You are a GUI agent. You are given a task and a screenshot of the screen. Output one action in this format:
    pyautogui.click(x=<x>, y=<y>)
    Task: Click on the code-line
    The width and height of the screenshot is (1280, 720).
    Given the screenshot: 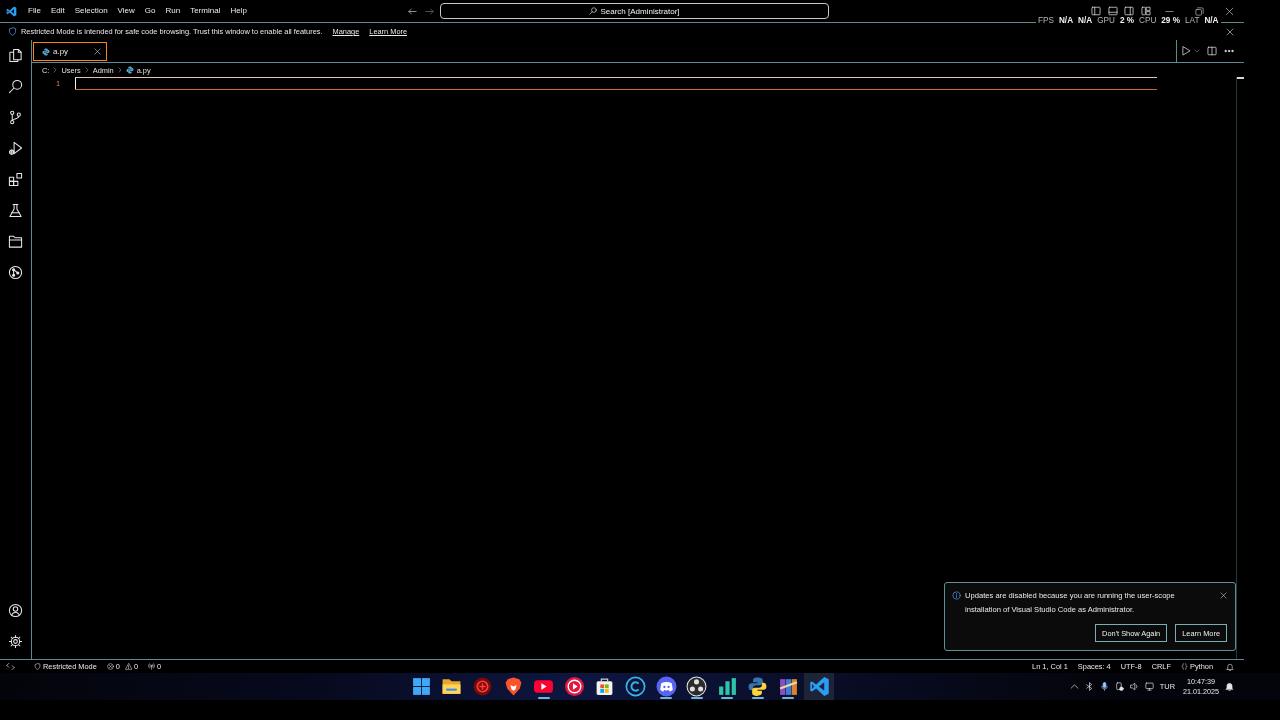 What is the action you would take?
    pyautogui.click(x=616, y=83)
    